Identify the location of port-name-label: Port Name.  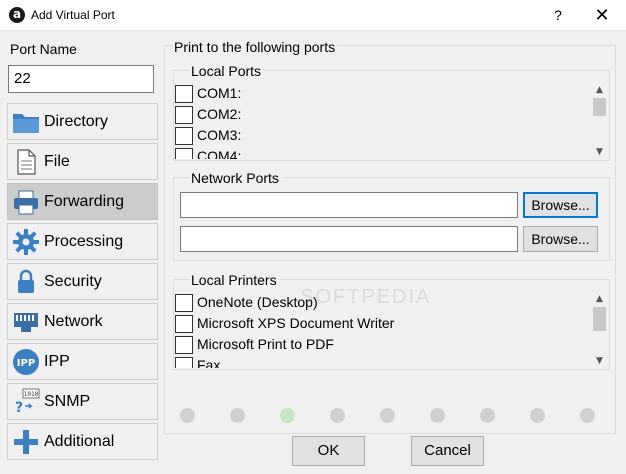
(43, 49).